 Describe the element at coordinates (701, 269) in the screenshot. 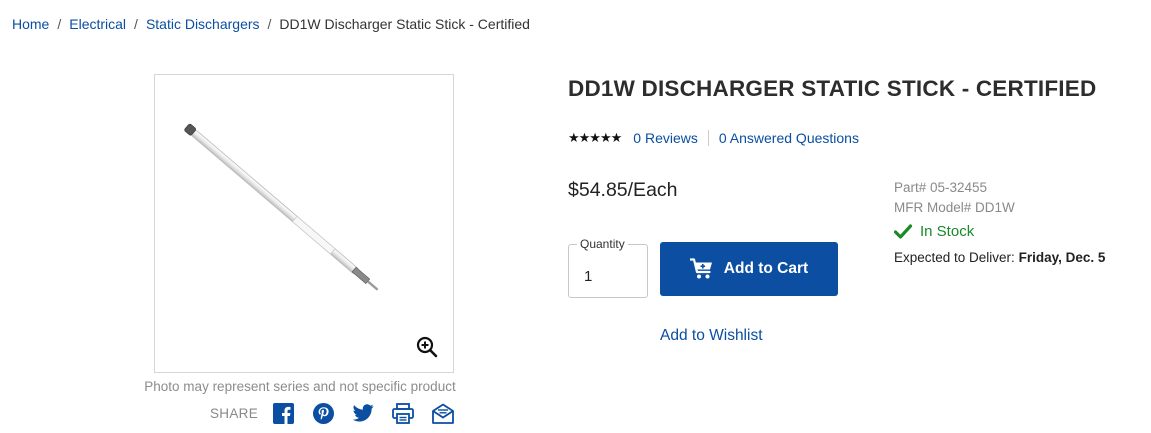

I see `cart-icon` at that location.